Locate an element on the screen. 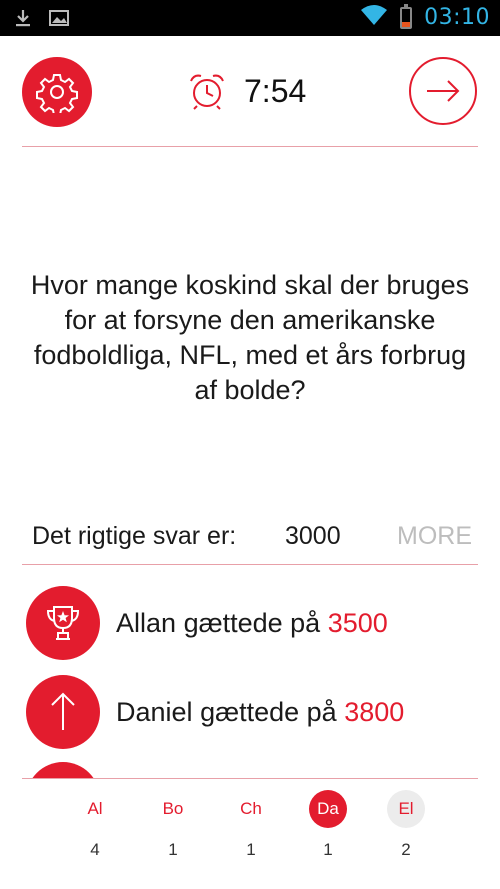 The height and width of the screenshot is (889, 500). list-divider is located at coordinates (250, 778).